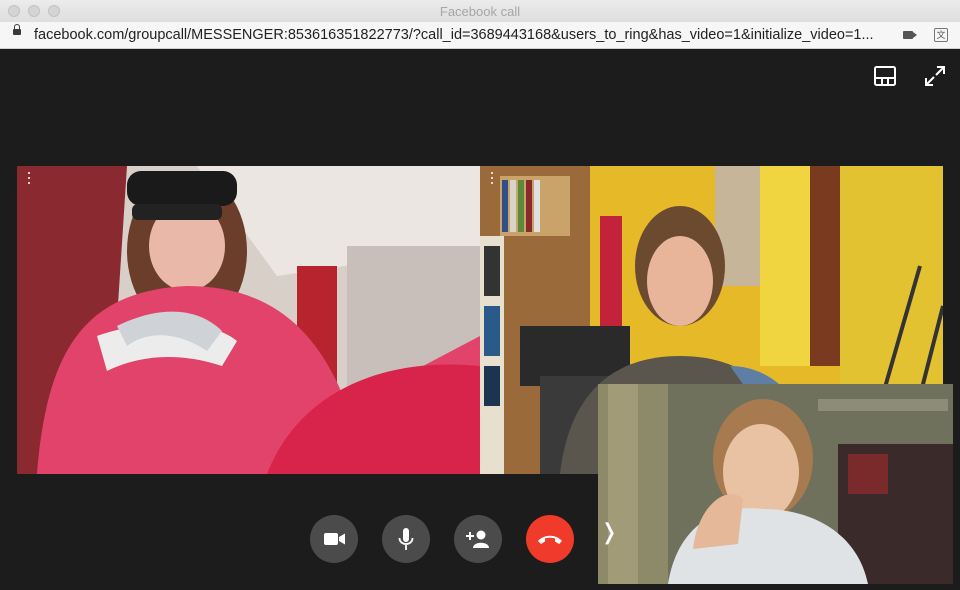 Image resolution: width=960 pixels, height=590 pixels. I want to click on self-view-video, so click(775, 484).